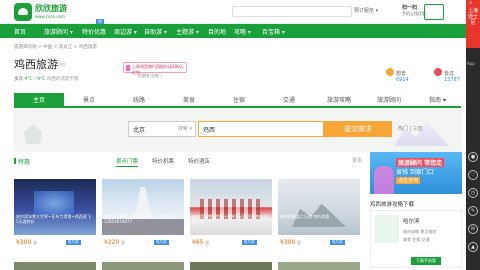 The width and height of the screenshot is (480, 270). I want to click on tab-travel-guide: 旅游攻略, so click(339, 100).